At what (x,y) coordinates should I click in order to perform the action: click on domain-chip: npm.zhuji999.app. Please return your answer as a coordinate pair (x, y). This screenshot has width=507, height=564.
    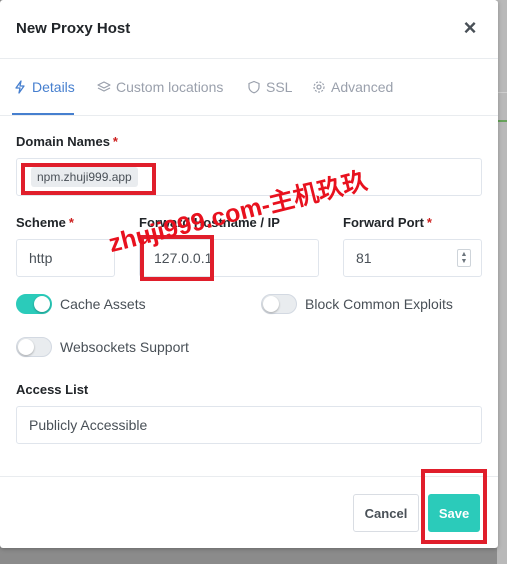
    Looking at the image, I should click on (84, 177).